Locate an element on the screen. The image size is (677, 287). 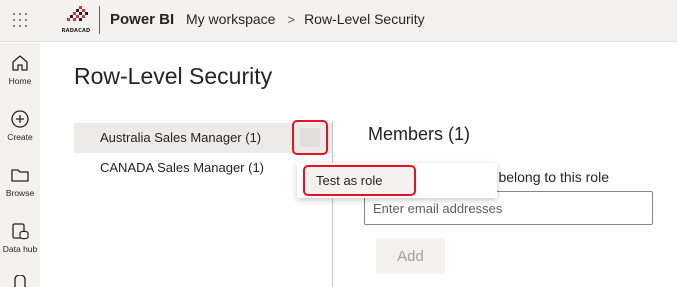
folder-icon is located at coordinates (20, 175).